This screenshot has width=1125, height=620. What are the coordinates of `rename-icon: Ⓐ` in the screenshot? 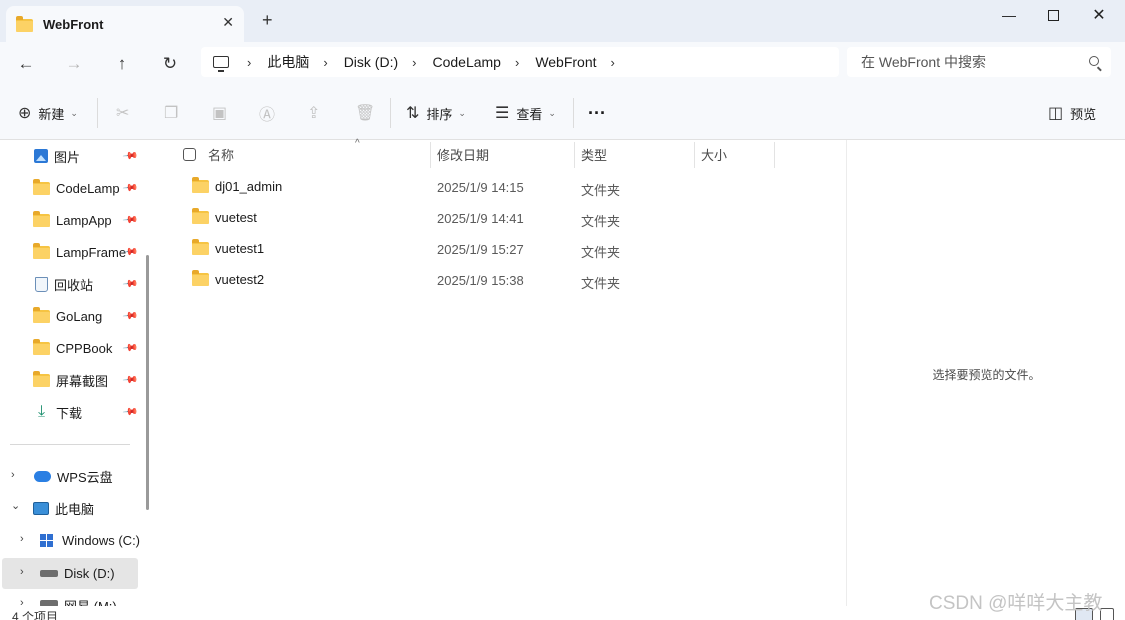 It's located at (267, 115).